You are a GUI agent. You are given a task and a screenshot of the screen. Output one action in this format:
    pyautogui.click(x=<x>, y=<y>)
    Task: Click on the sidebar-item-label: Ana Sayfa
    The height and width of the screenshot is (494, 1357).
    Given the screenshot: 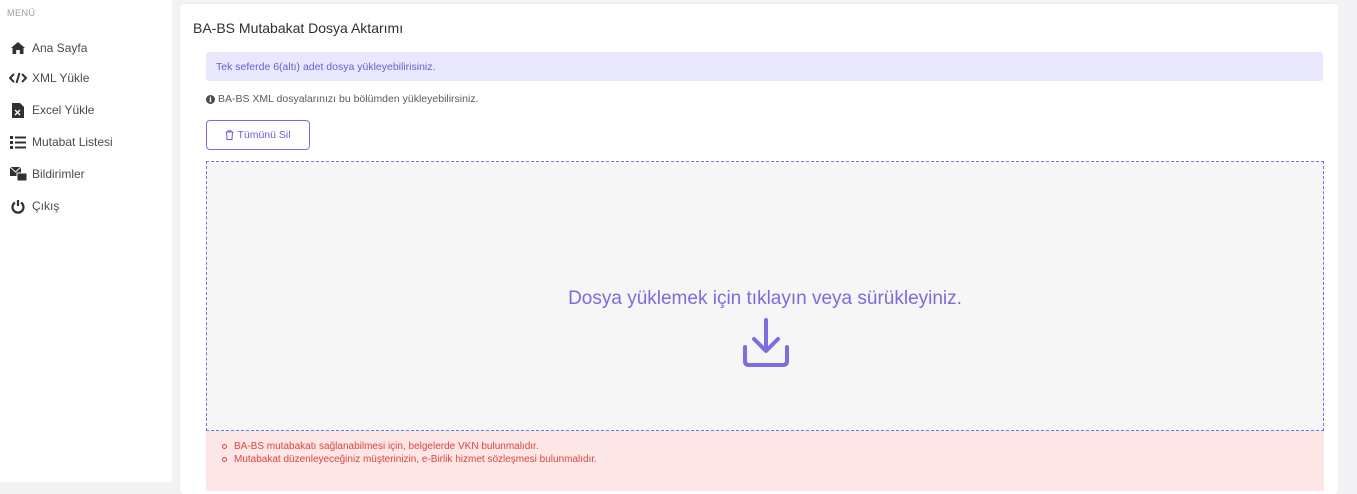 What is the action you would take?
    pyautogui.click(x=60, y=48)
    